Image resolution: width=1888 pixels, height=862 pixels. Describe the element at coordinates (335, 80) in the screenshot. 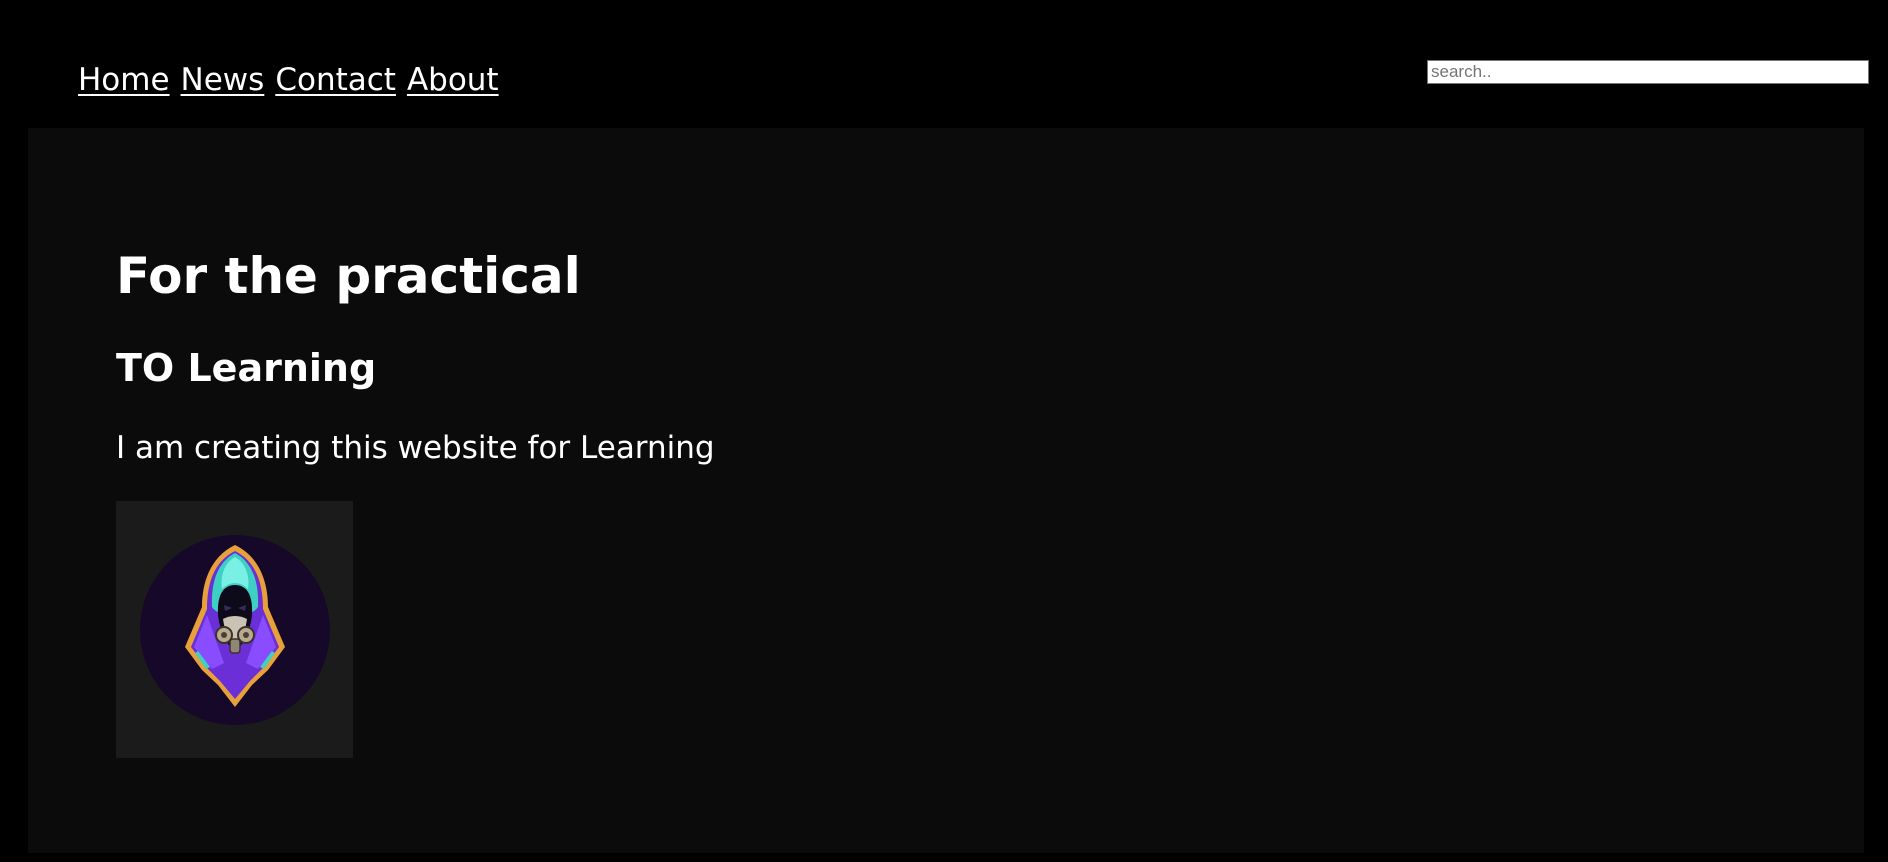

I see `nav-link-contact: Contact` at that location.